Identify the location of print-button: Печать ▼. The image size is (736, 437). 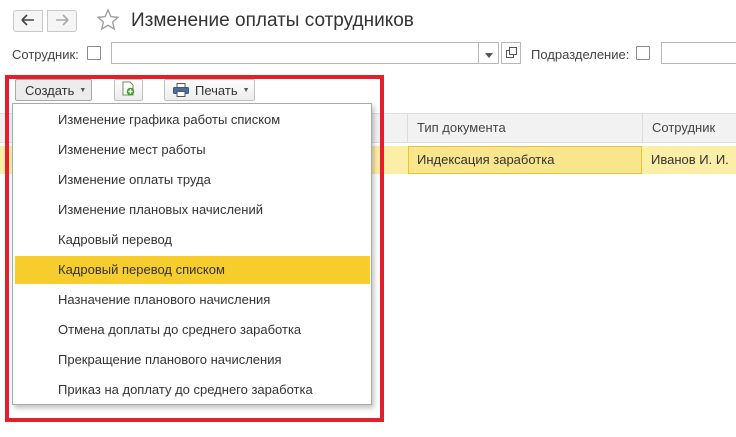
(209, 90).